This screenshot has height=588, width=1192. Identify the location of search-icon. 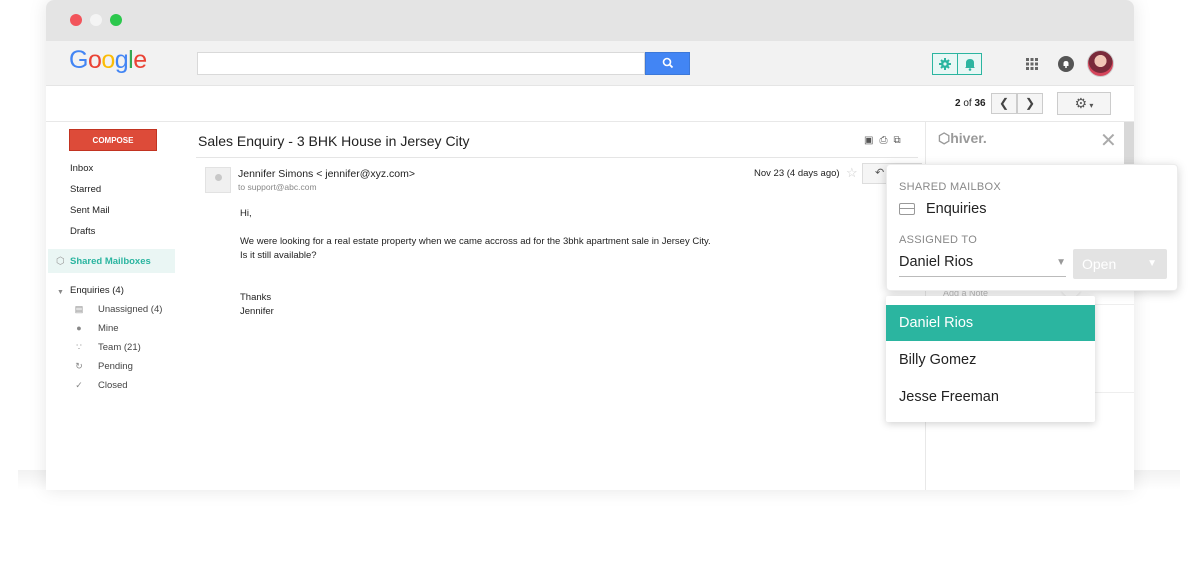
(668, 63).